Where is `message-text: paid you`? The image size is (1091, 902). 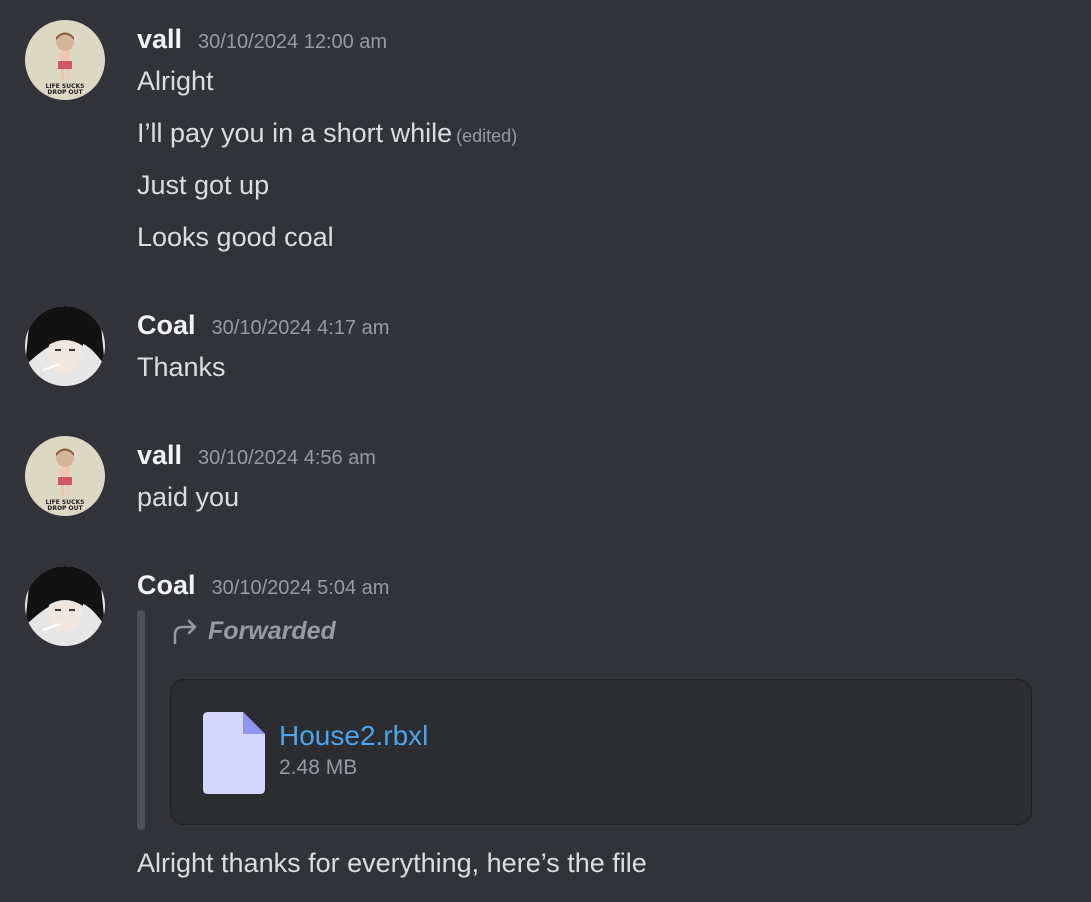
message-text: paid you is located at coordinates (188, 497).